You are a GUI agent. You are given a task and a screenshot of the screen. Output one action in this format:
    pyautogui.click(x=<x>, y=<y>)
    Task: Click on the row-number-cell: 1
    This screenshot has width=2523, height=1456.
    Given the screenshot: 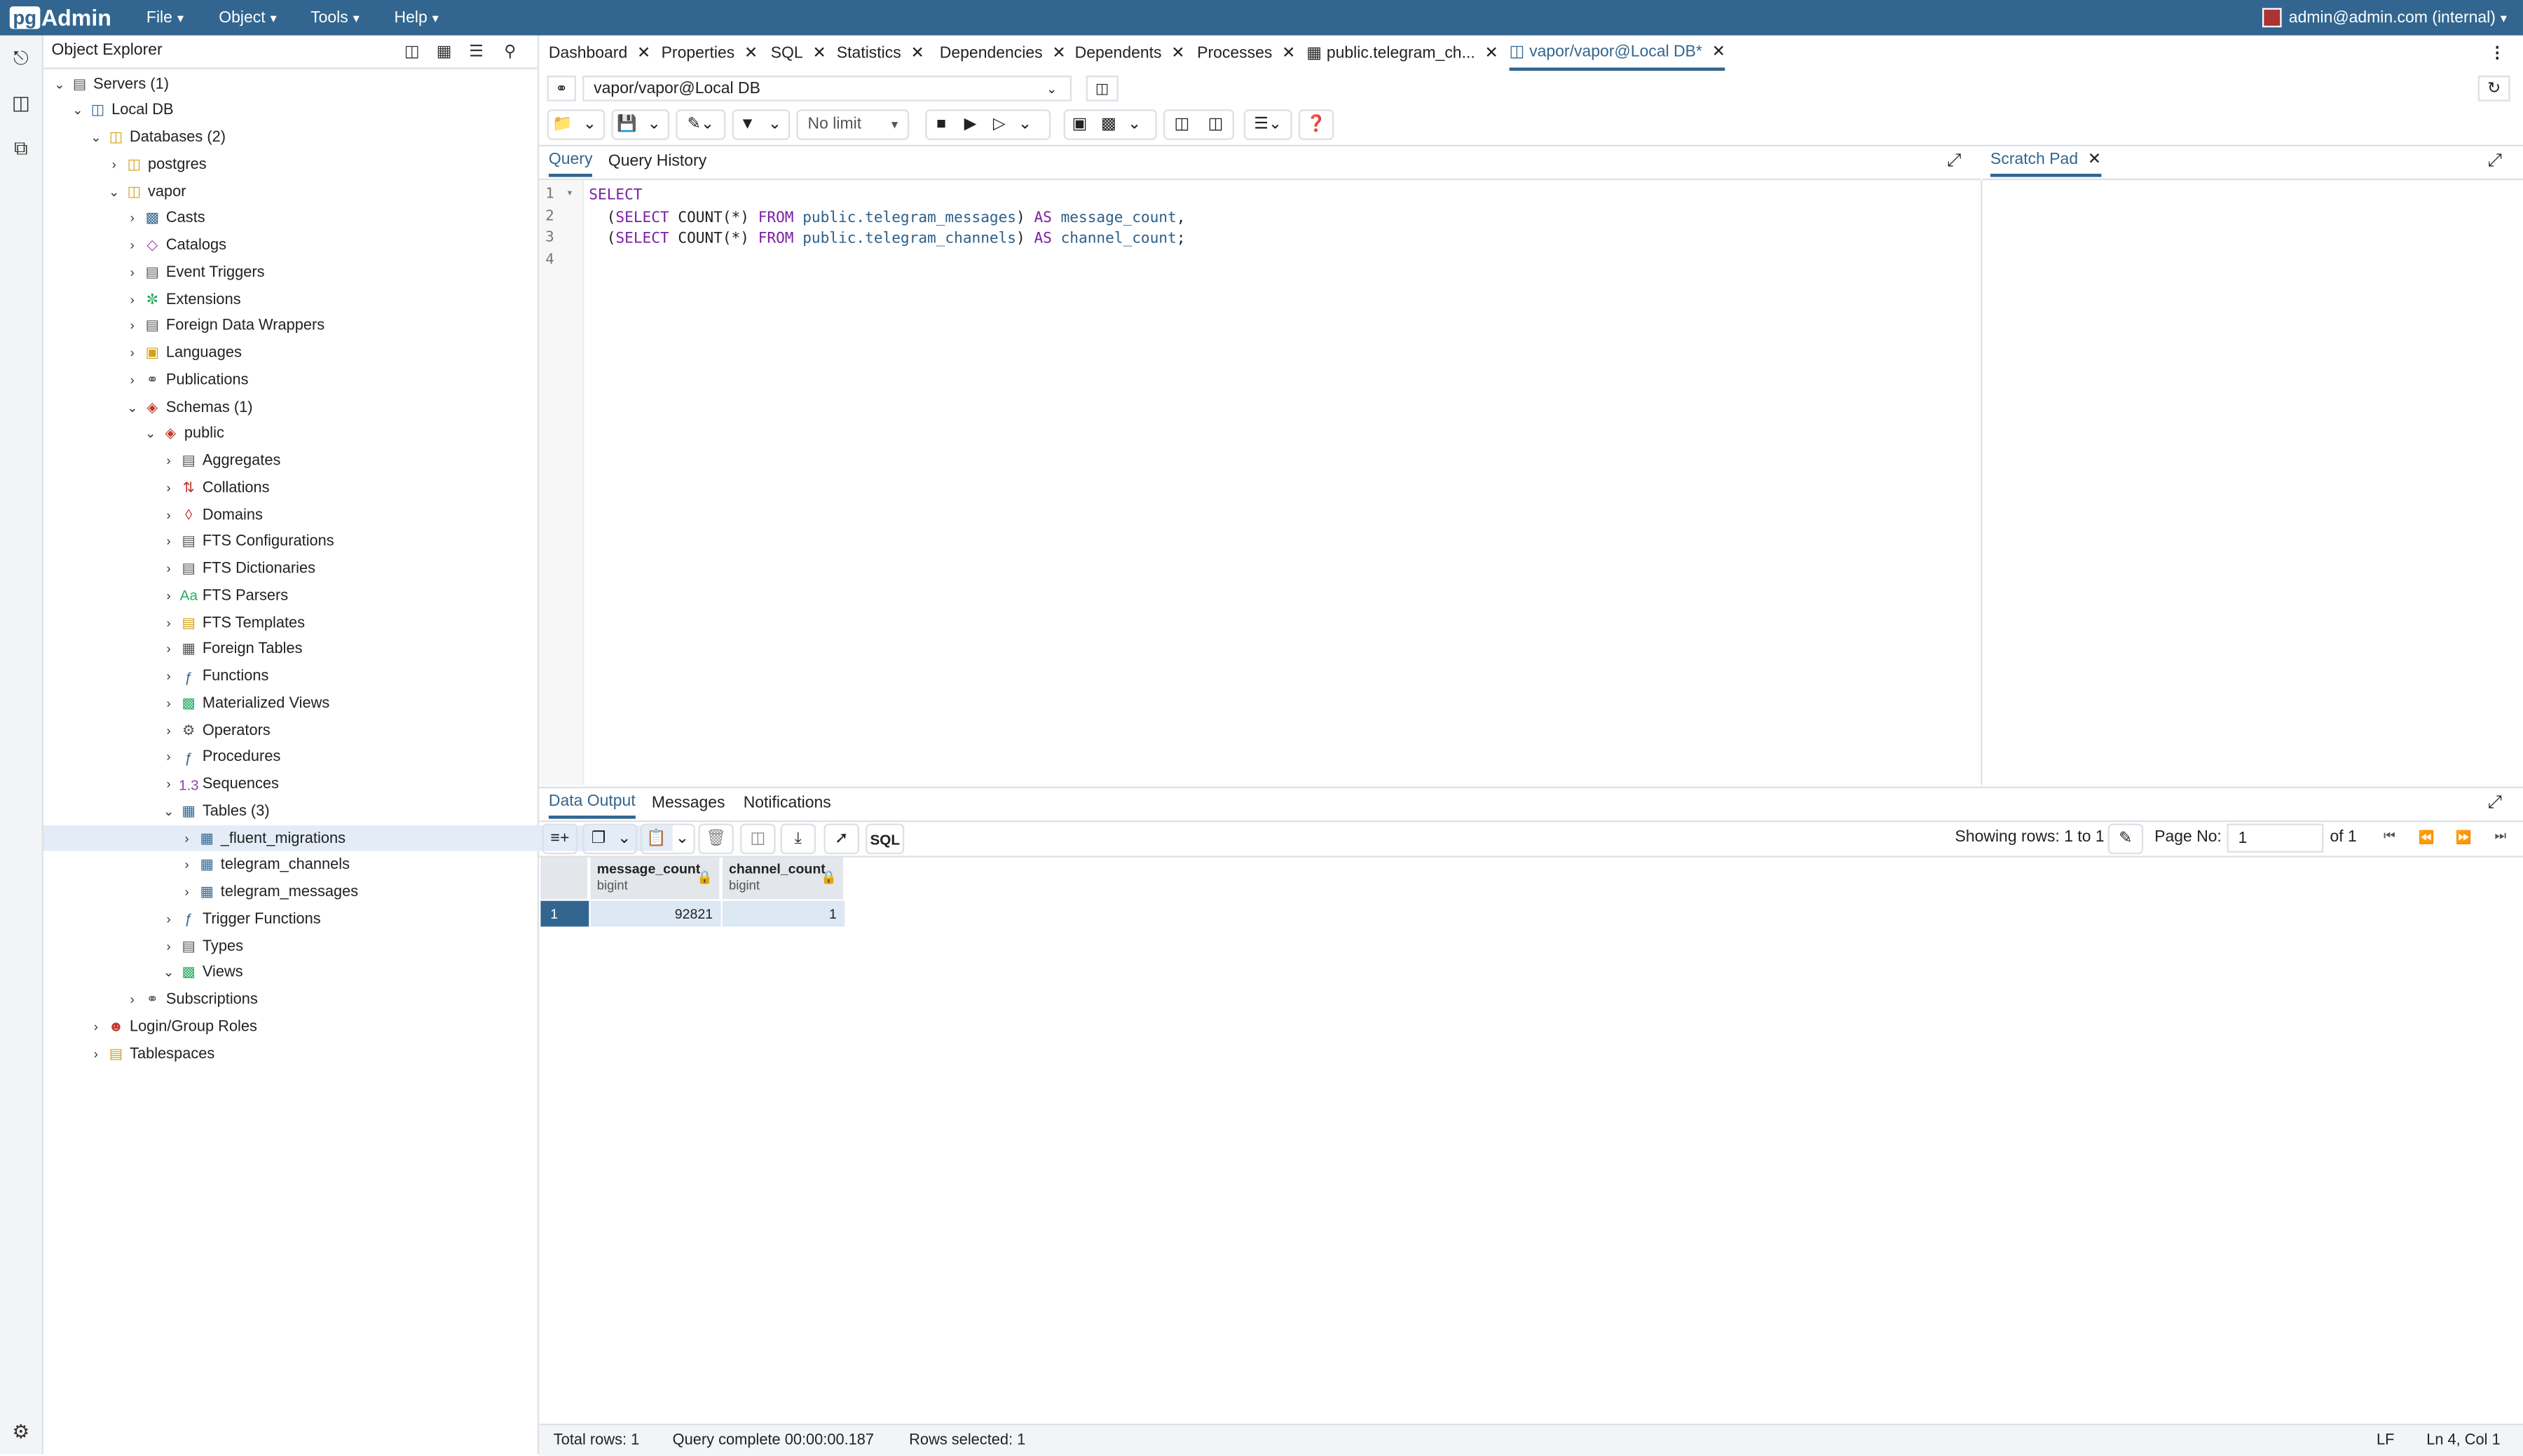 What is the action you would take?
    pyautogui.click(x=564, y=913)
    